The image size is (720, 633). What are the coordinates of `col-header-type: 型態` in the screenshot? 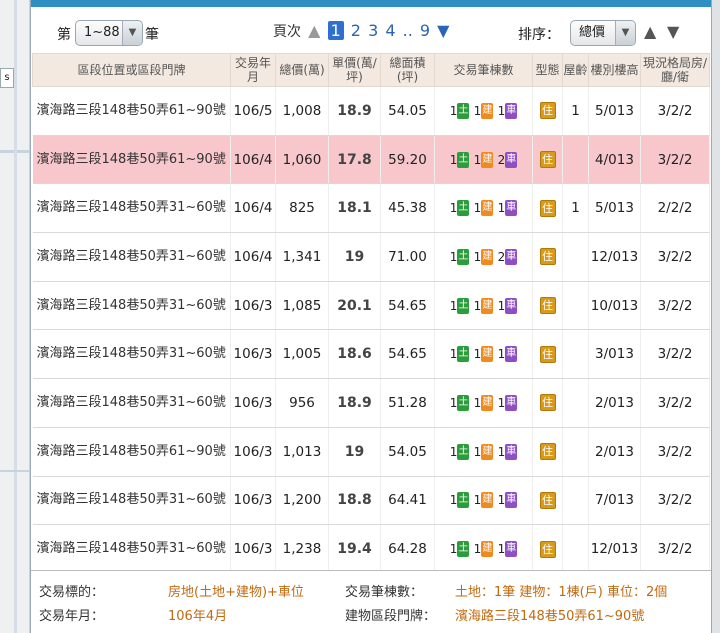 It's located at (547, 70).